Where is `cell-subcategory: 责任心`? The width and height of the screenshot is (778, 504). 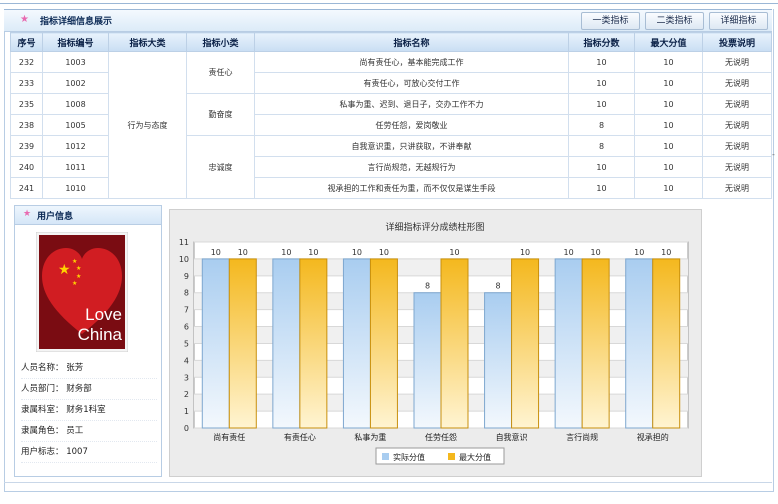 cell-subcategory: 责任心 is located at coordinates (220, 72).